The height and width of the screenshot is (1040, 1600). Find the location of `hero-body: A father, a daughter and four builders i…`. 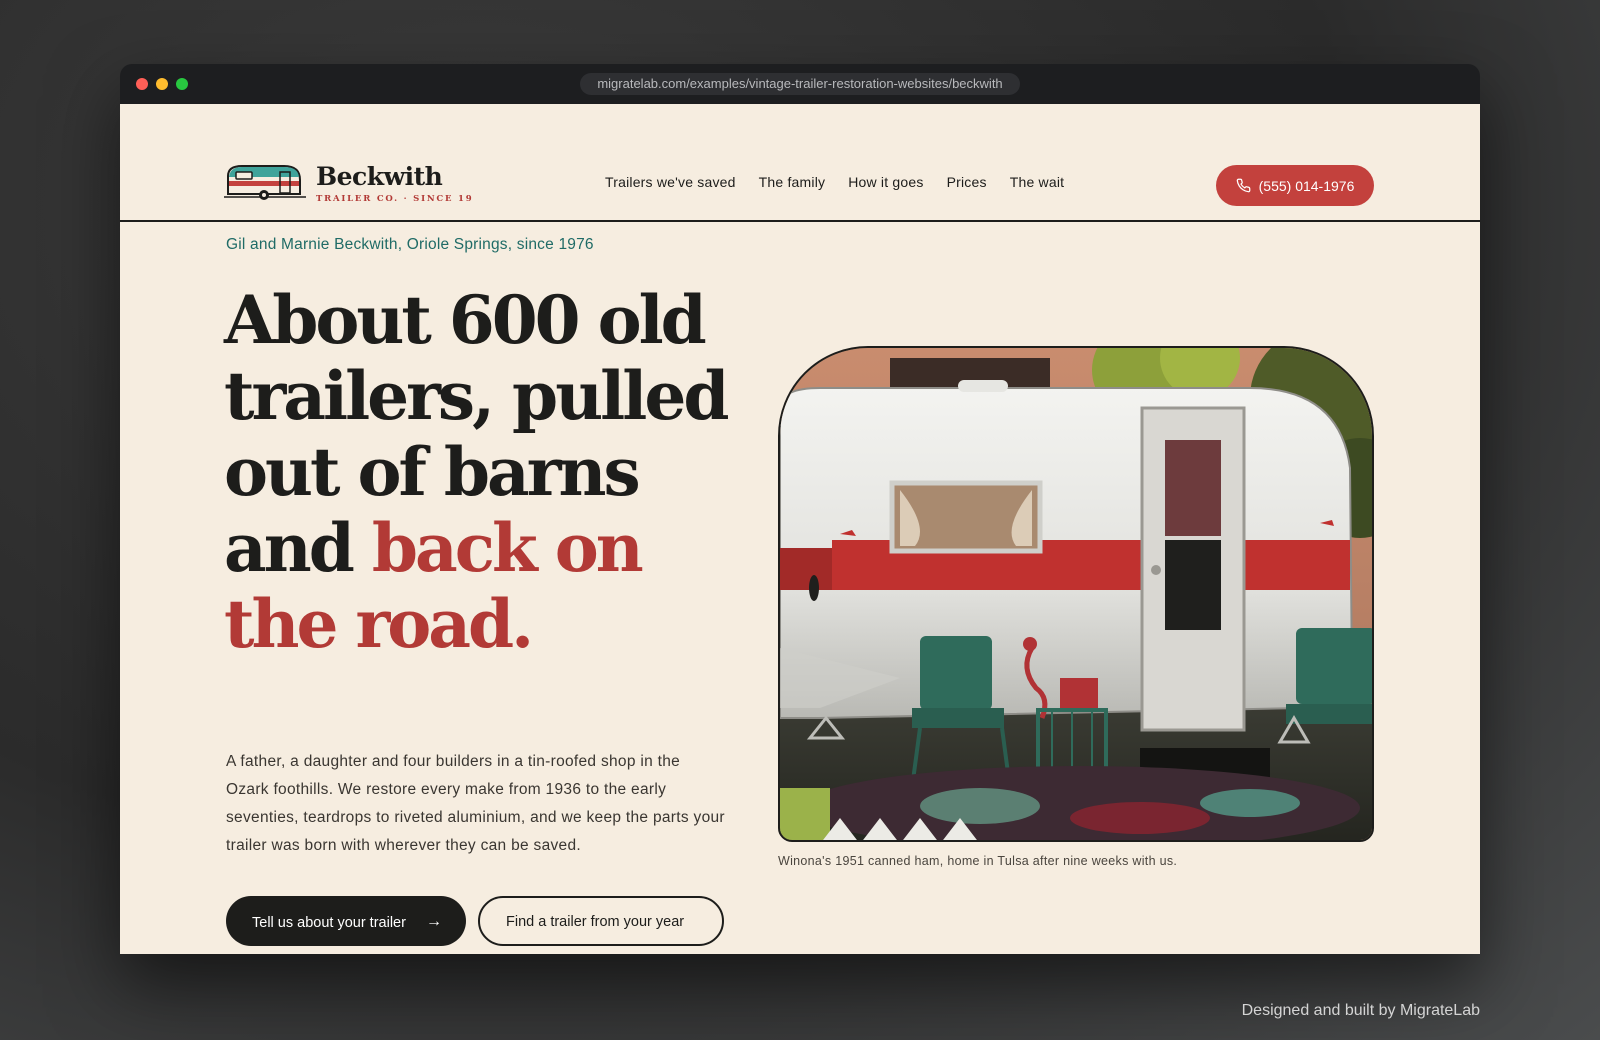

hero-body: A father, a daughter and four builders i… is located at coordinates (475, 803).